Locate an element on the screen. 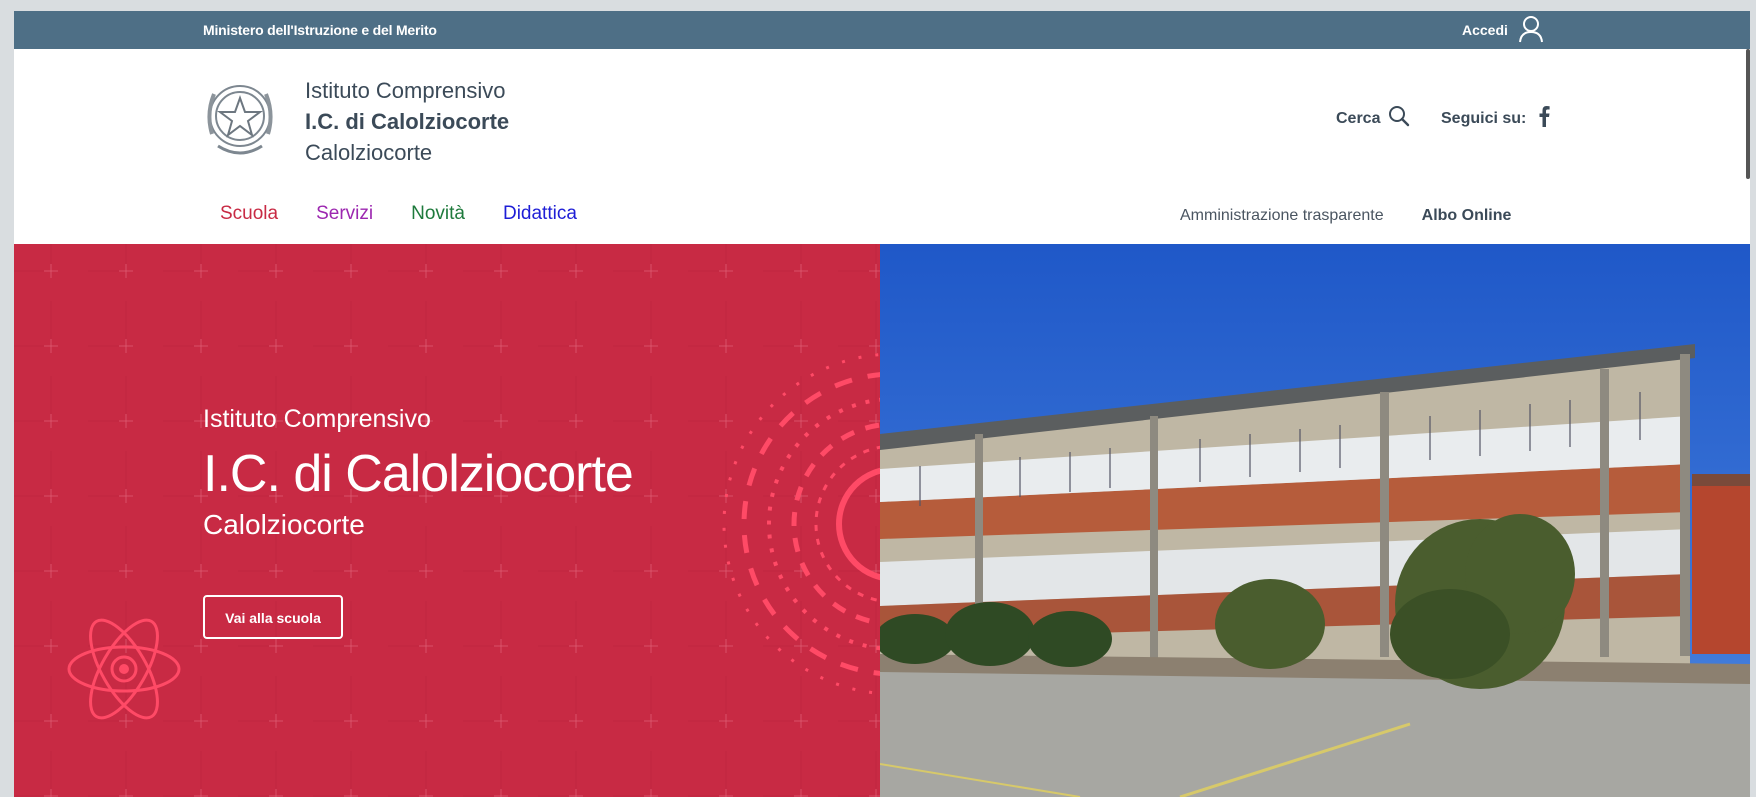 The height and width of the screenshot is (797, 1756). social-links: Seguici su: is located at coordinates (1495, 118).